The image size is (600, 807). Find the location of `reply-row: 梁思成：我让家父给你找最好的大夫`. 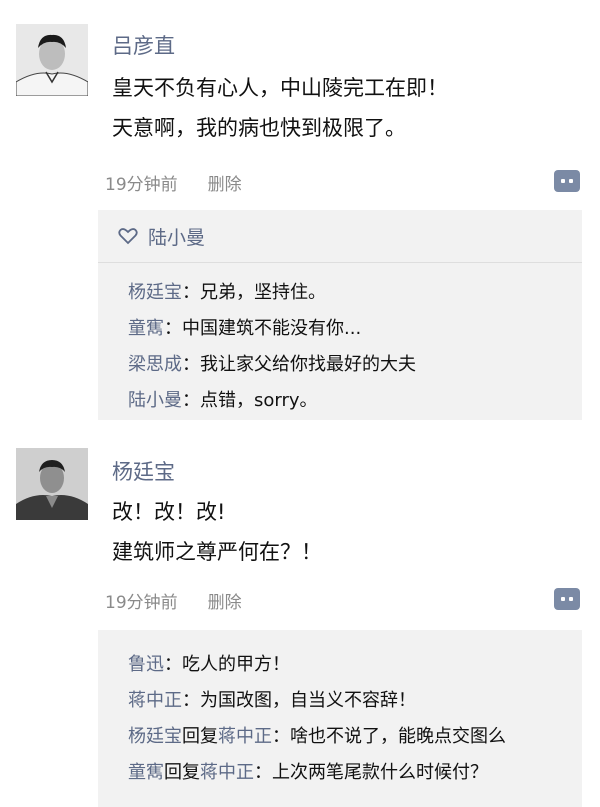

reply-row: 梁思成：我让家父给你找最好的大夫 is located at coordinates (272, 363).